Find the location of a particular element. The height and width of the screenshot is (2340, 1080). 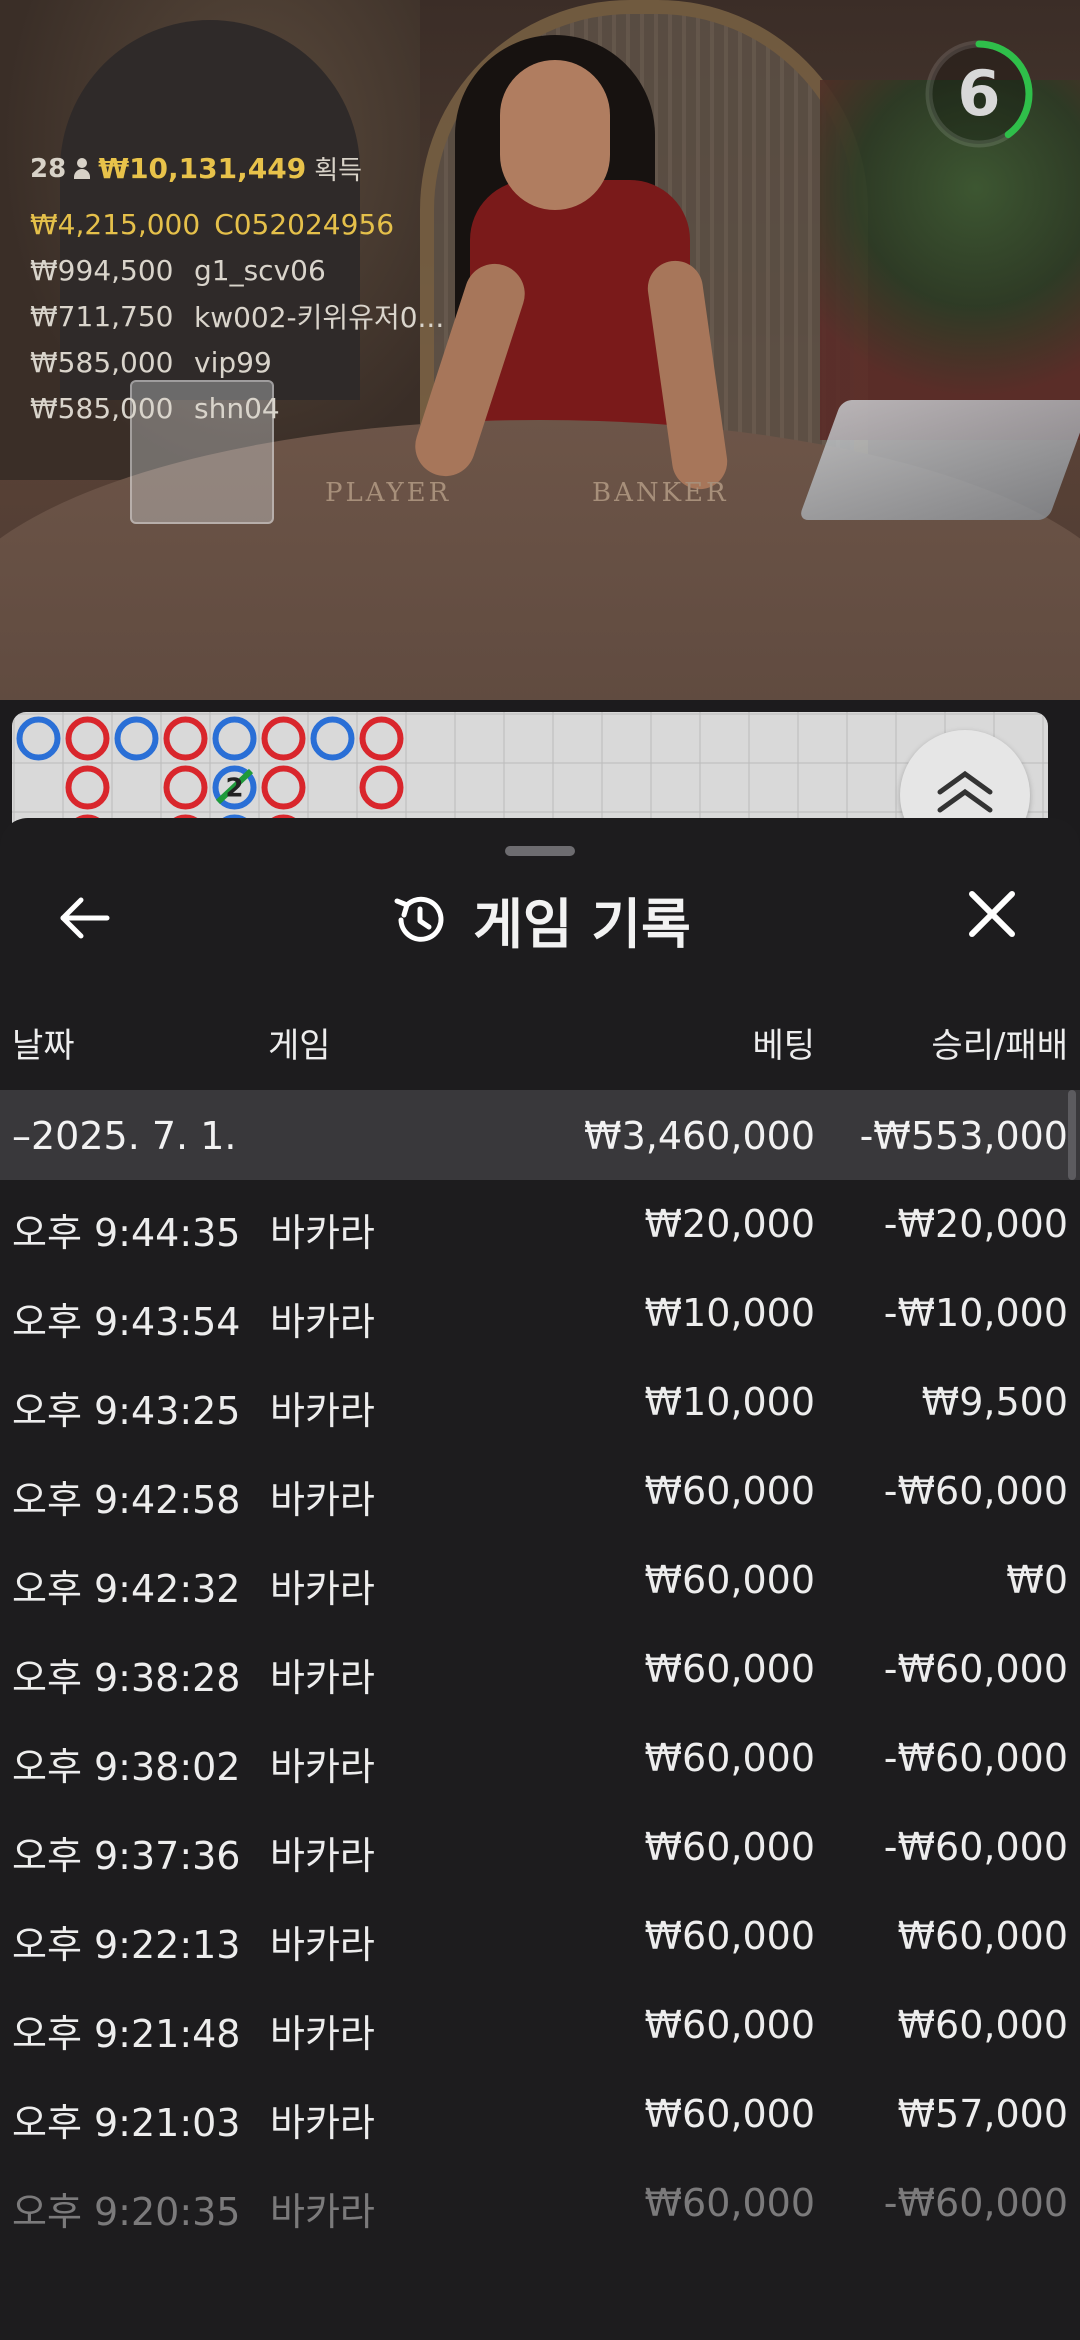

row-bet: ₩20,000 is located at coordinates (729, 1224).